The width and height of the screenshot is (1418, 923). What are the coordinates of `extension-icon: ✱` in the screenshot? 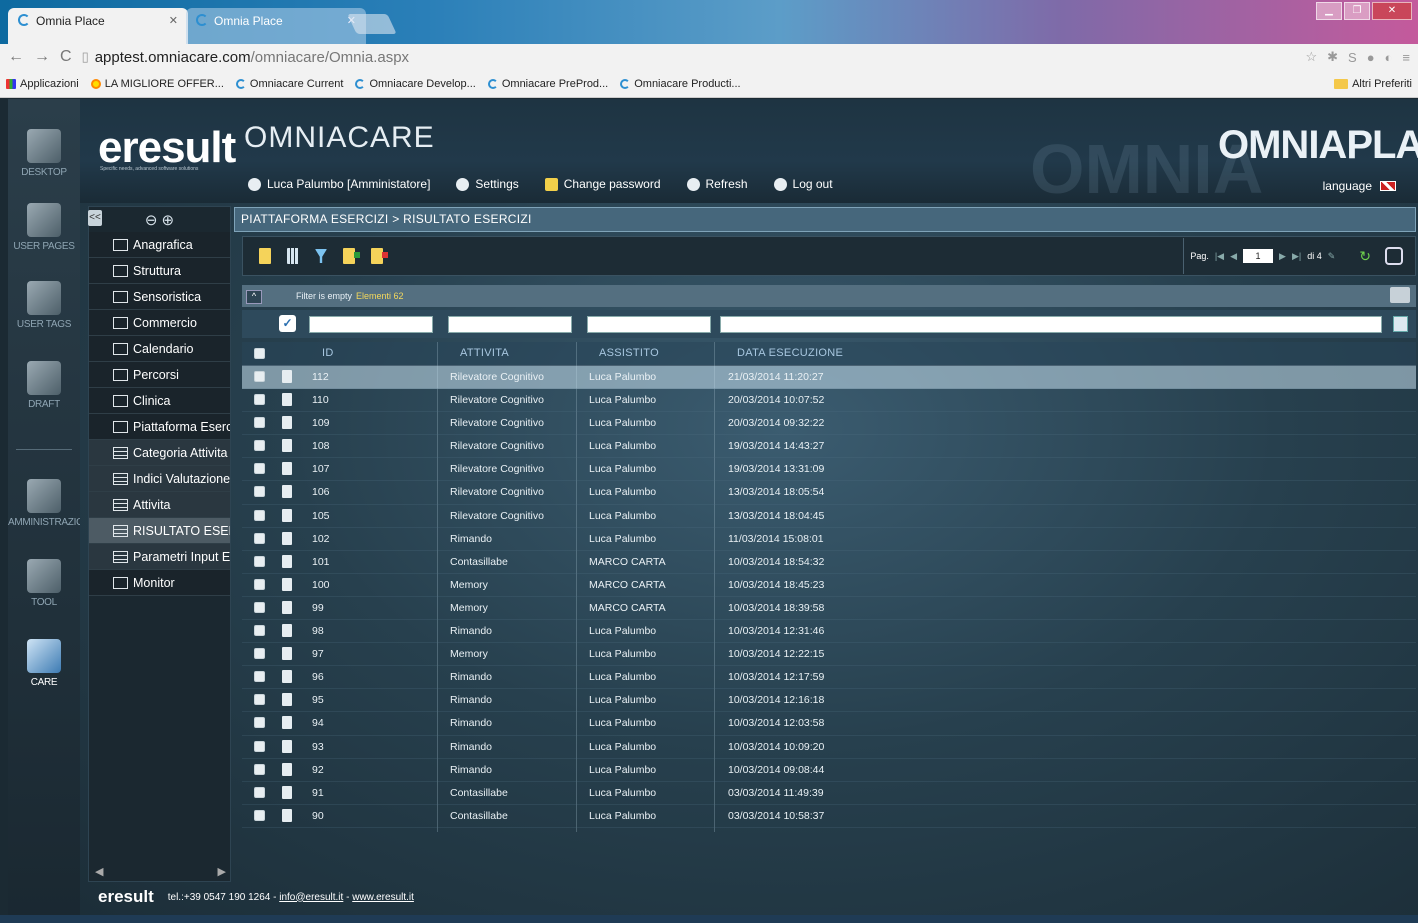 It's located at (1332, 57).